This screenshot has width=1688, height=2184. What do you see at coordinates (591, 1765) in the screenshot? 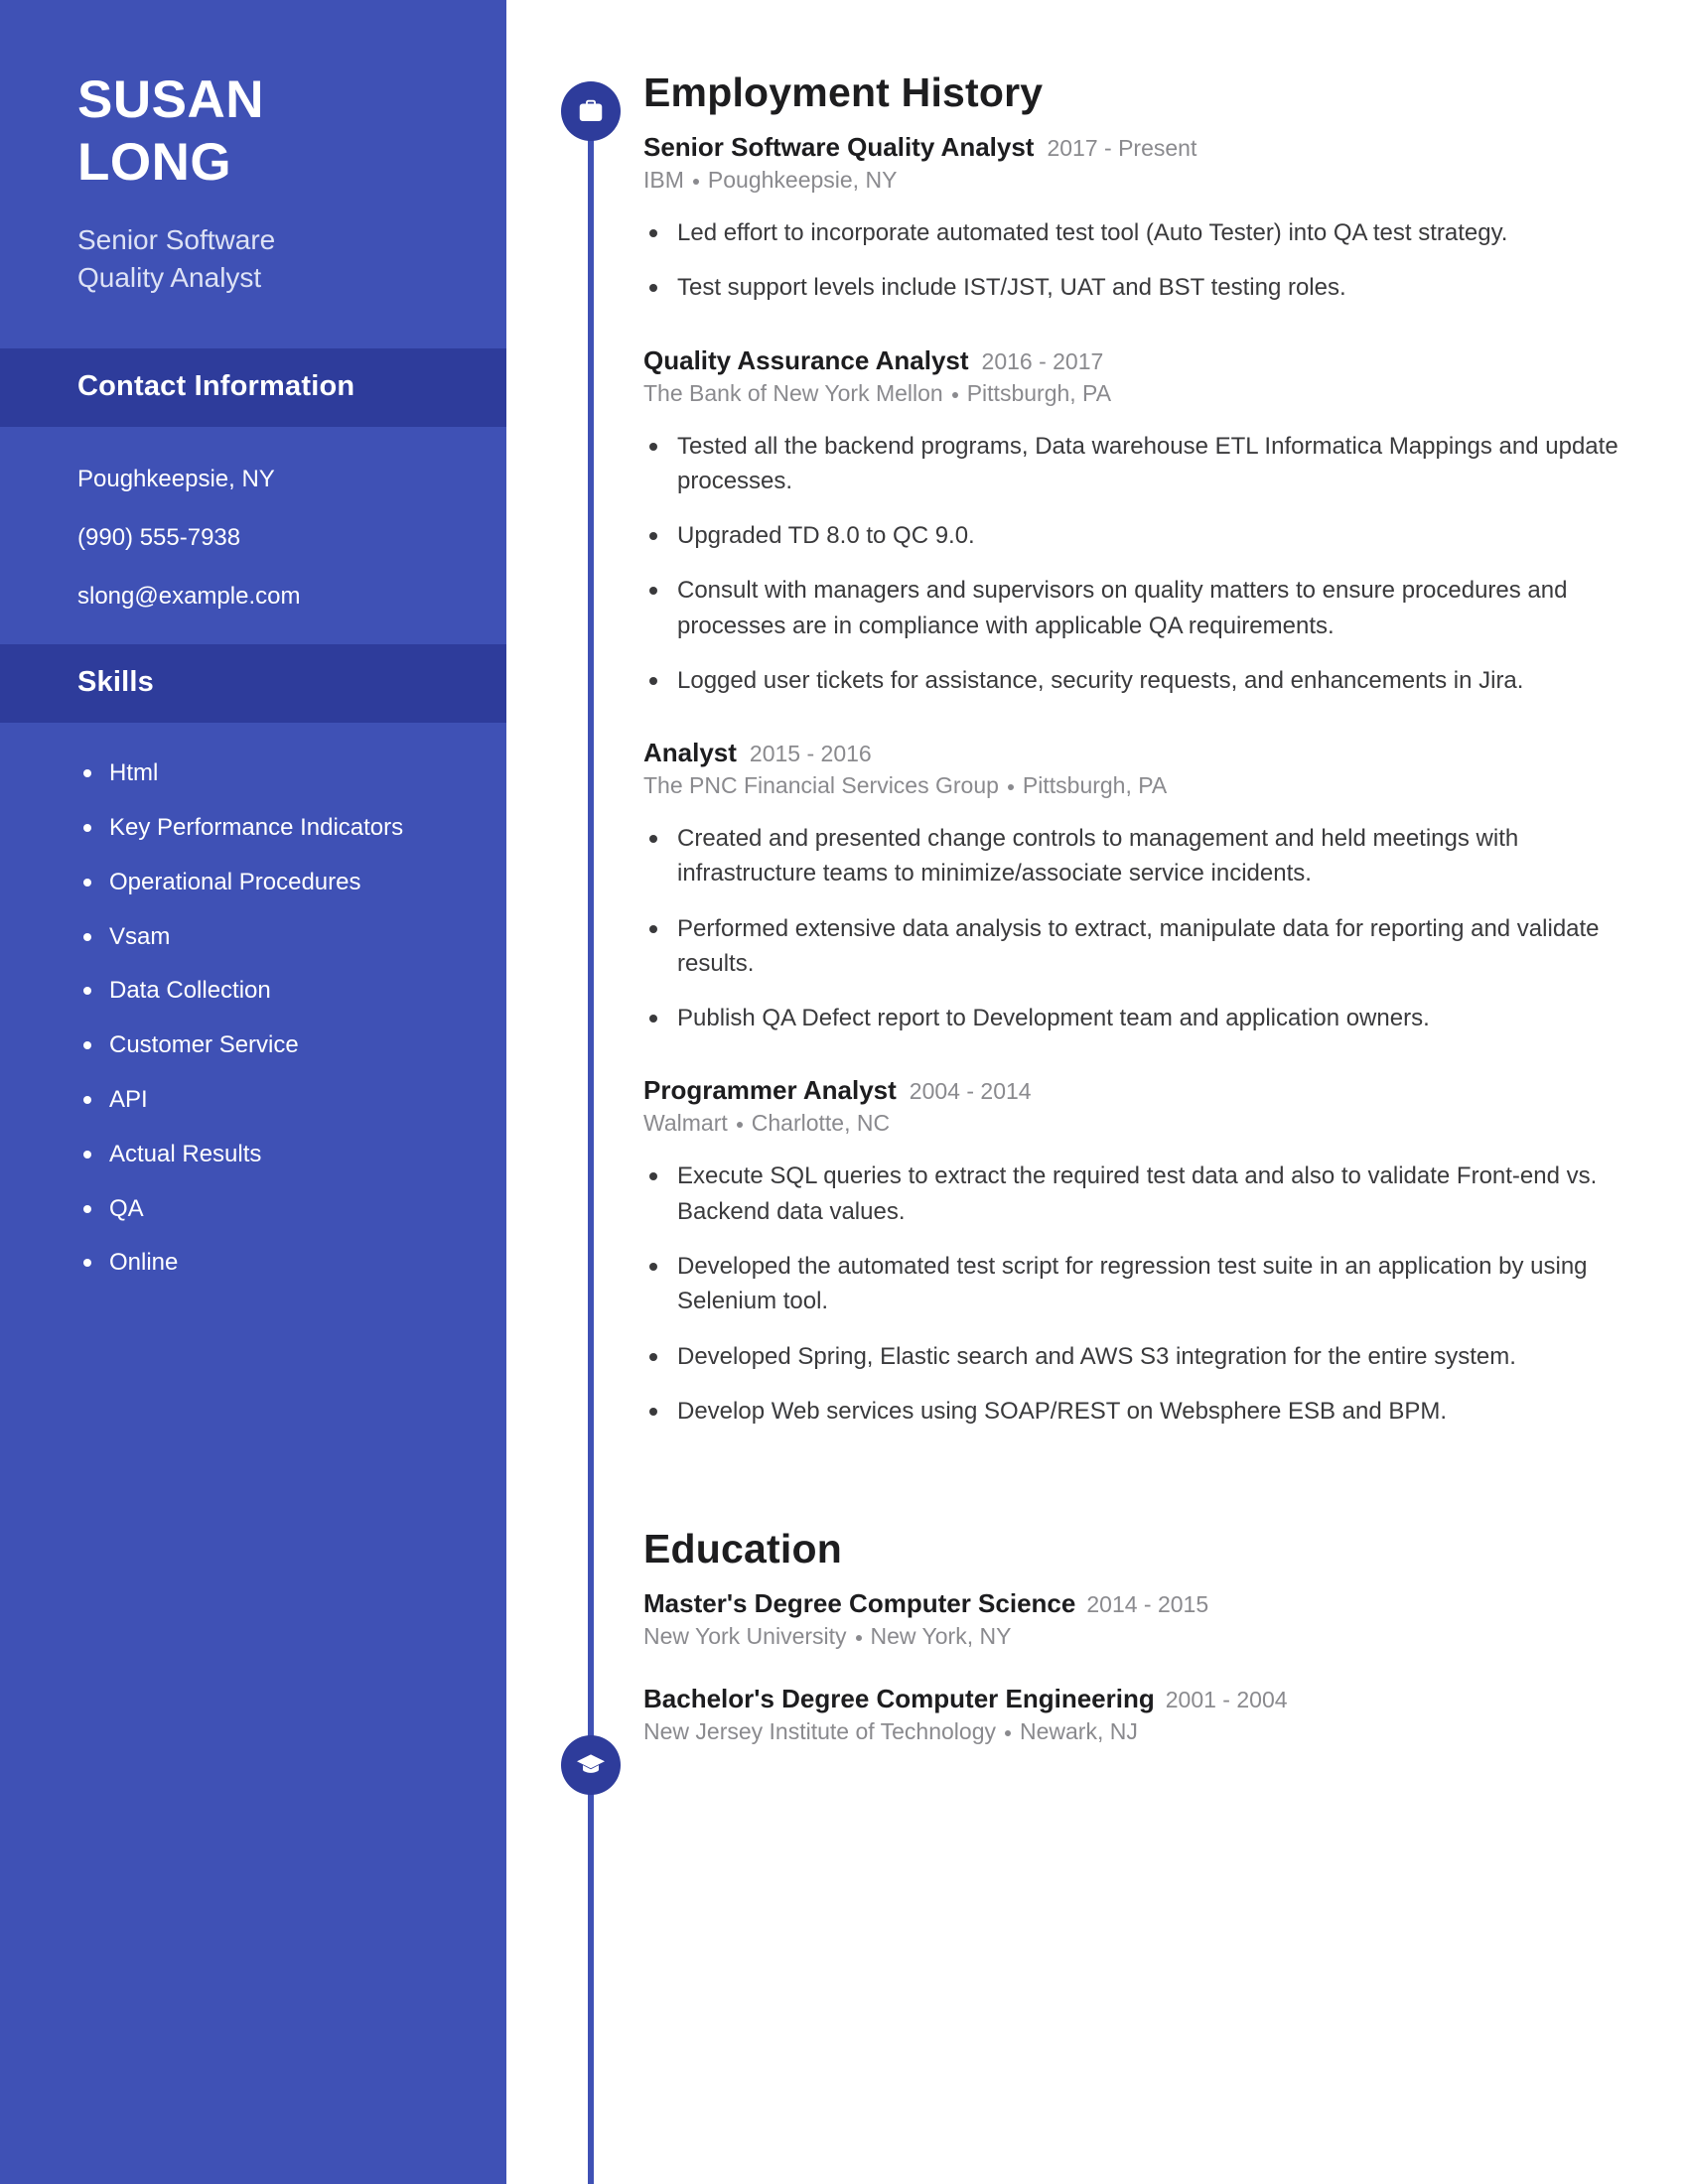
I see `graduation-cap-icon` at bounding box center [591, 1765].